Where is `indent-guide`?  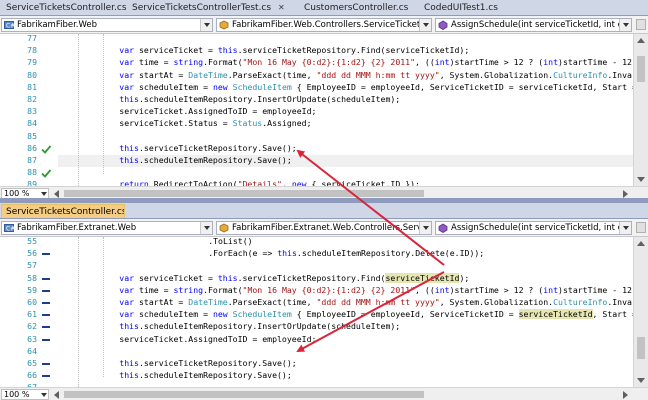 indent-guide is located at coordinates (78, 312).